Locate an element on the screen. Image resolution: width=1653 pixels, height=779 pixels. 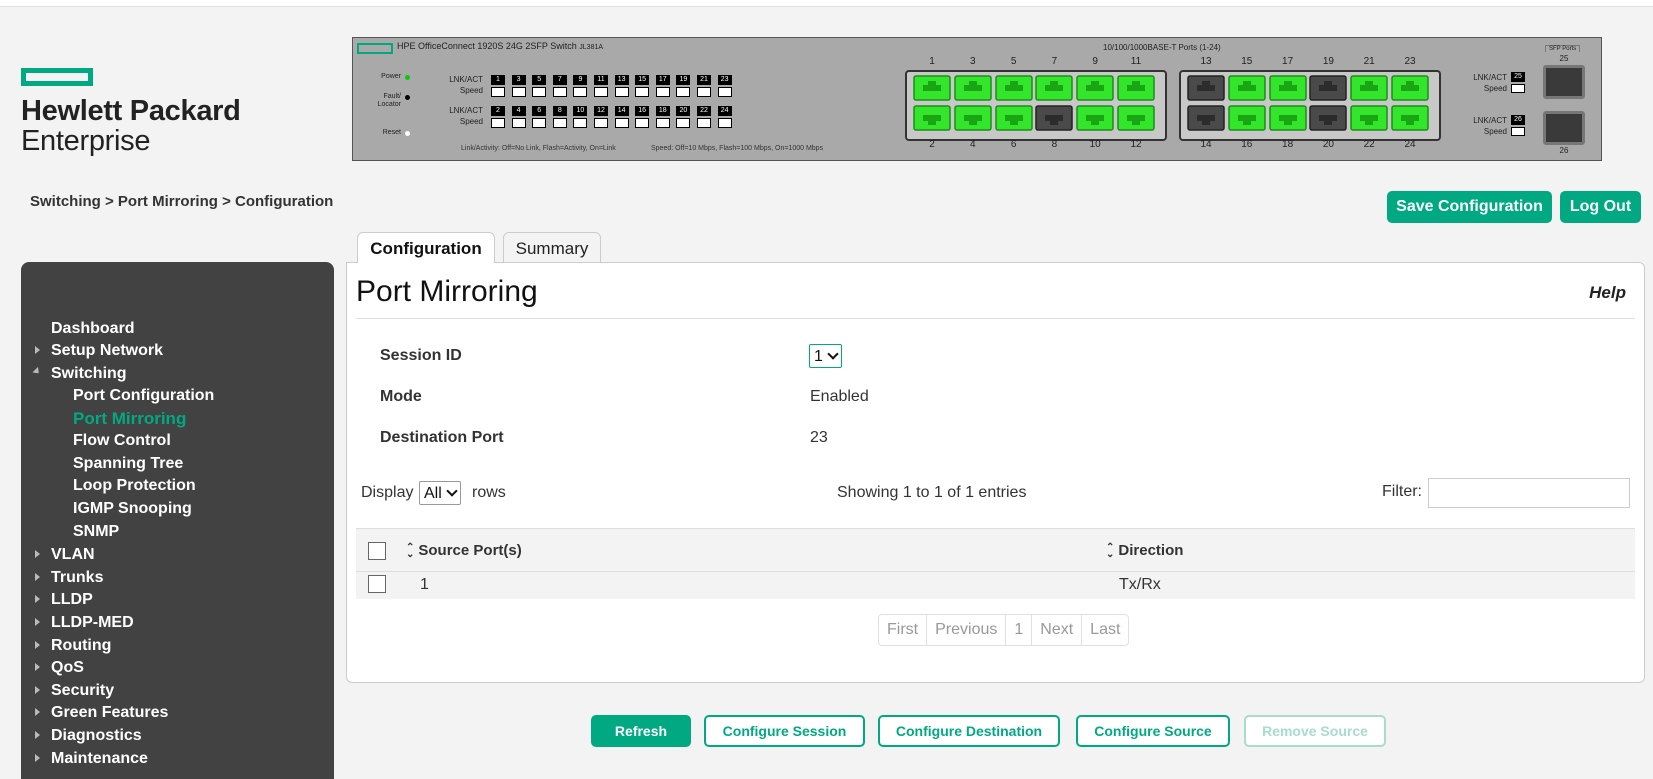
sidebar-item-port-mirroring: Port Mirroring is located at coordinates (129, 419).